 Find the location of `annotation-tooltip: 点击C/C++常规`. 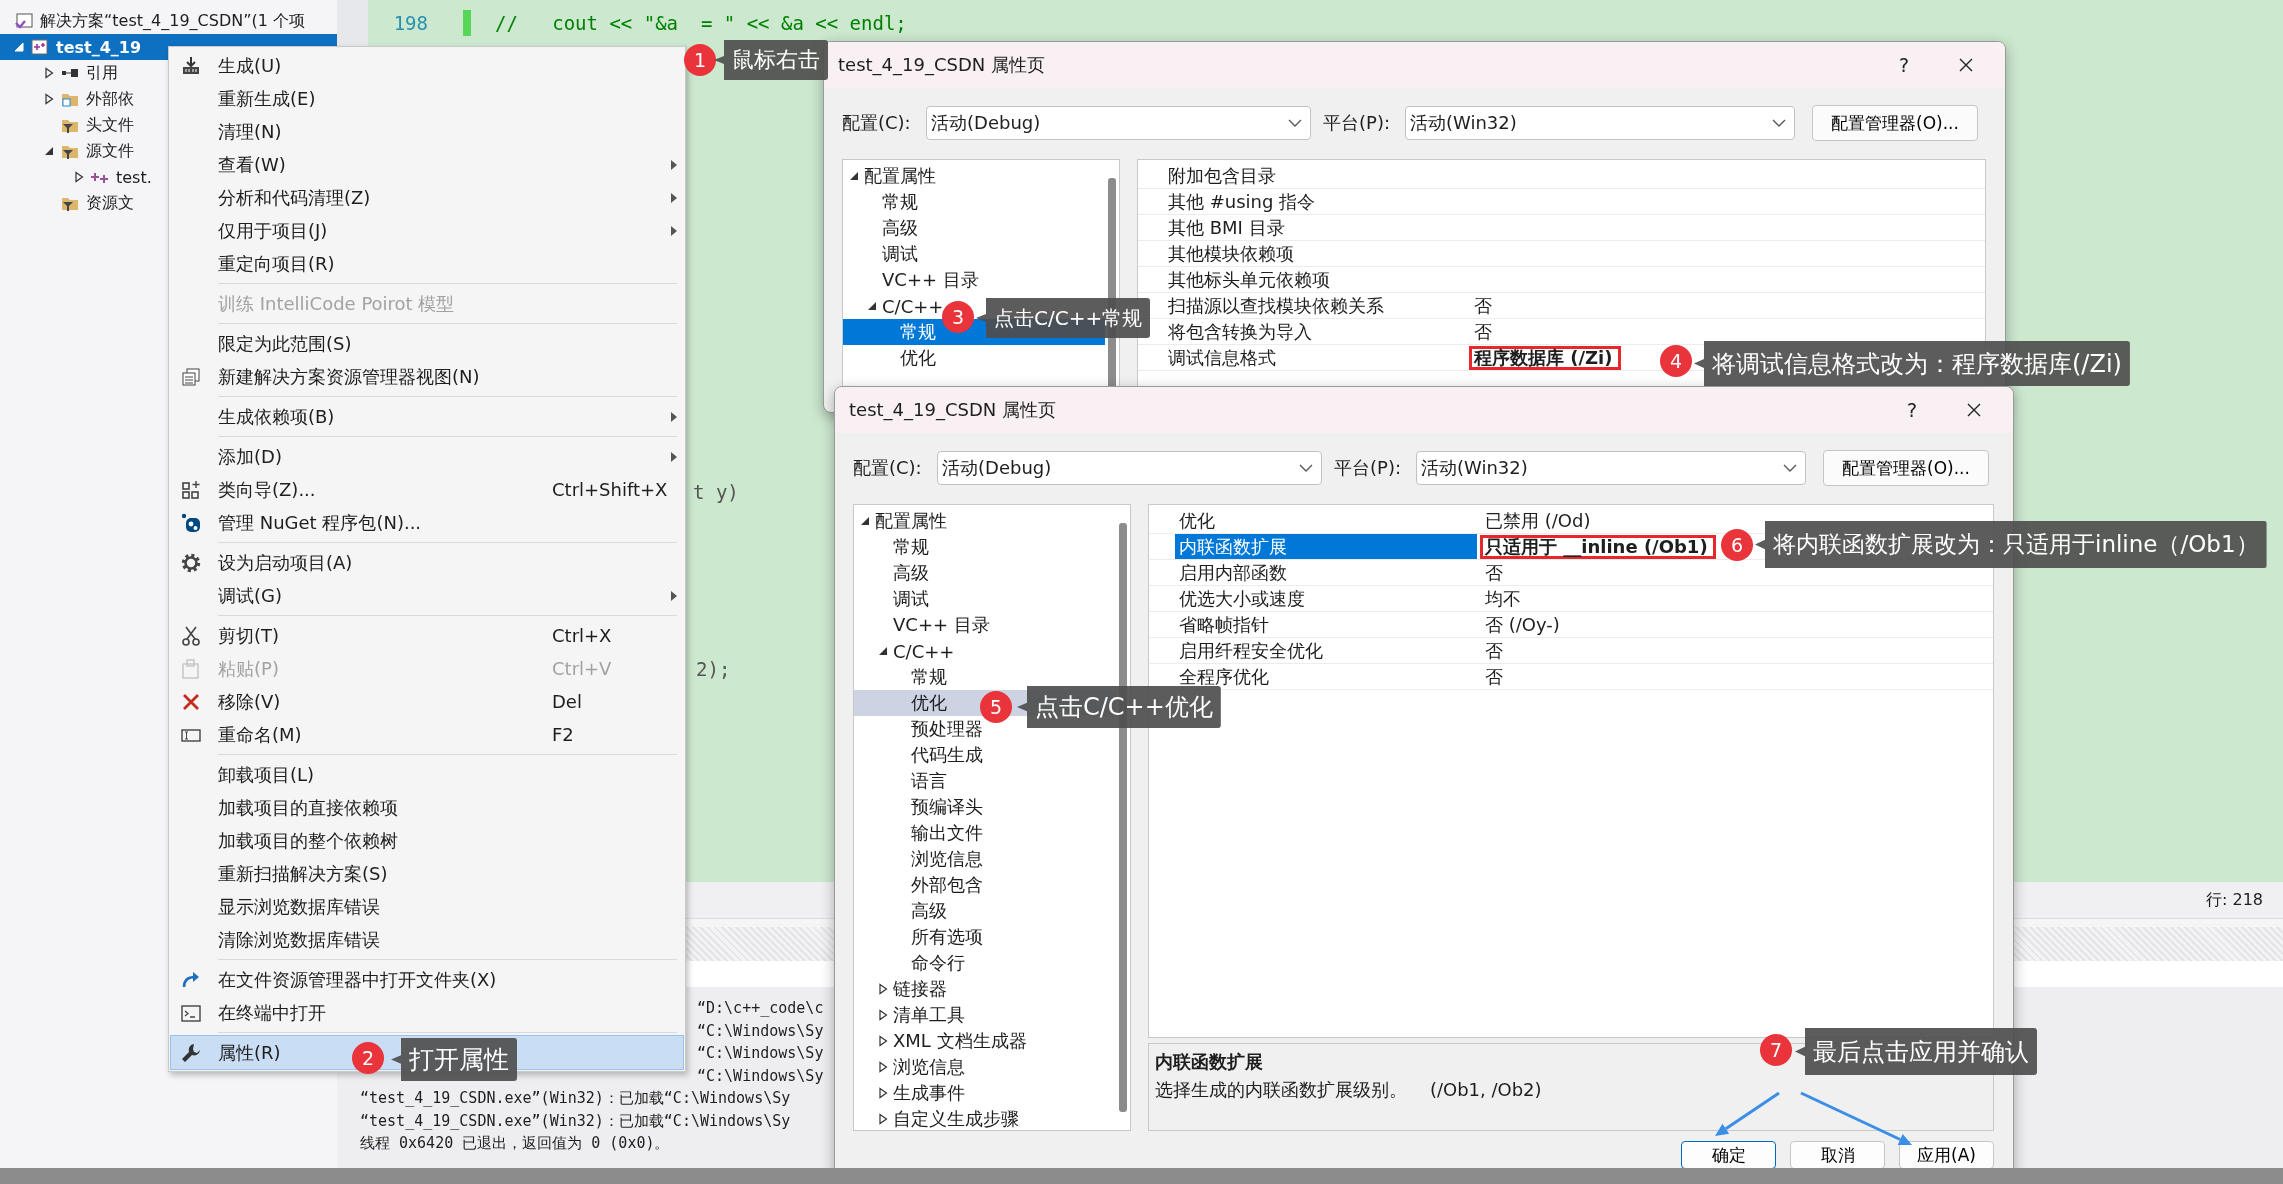

annotation-tooltip: 点击C/C++常规 is located at coordinates (1063, 318).